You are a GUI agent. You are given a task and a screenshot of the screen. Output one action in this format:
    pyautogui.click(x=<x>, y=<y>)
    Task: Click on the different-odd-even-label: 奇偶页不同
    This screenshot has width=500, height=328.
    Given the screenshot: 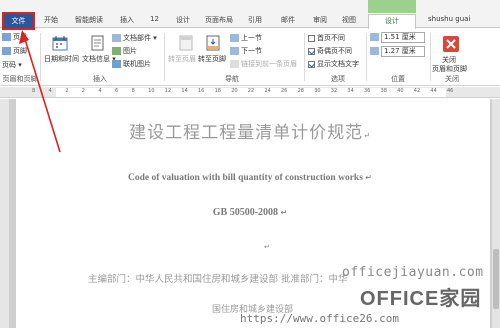 What is the action you would take?
    pyautogui.click(x=334, y=51)
    